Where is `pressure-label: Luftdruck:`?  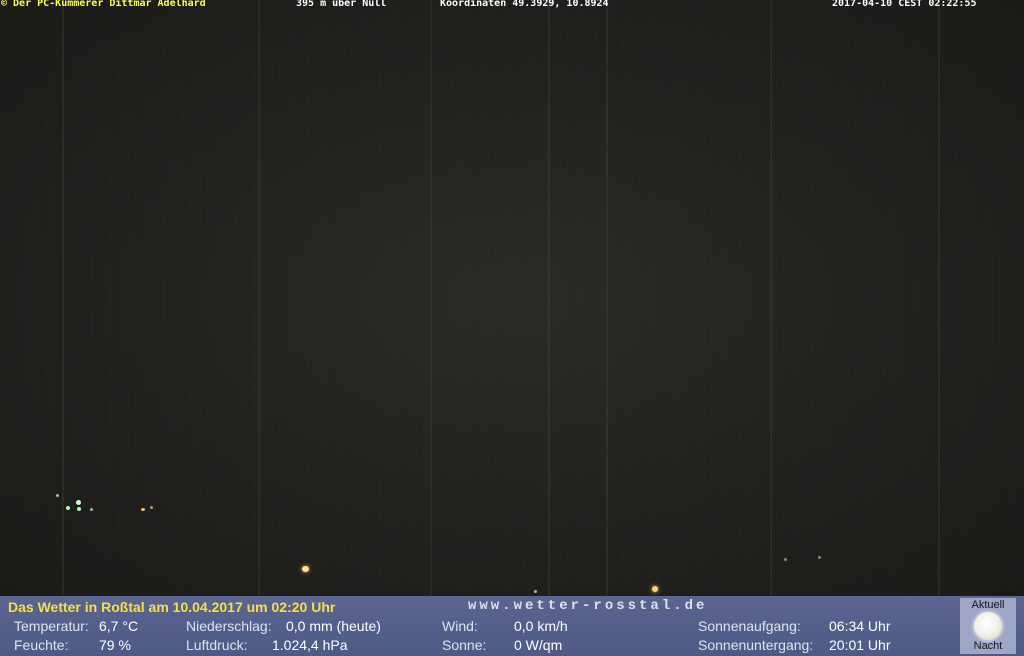
pressure-label: Luftdruck: is located at coordinates (217, 645).